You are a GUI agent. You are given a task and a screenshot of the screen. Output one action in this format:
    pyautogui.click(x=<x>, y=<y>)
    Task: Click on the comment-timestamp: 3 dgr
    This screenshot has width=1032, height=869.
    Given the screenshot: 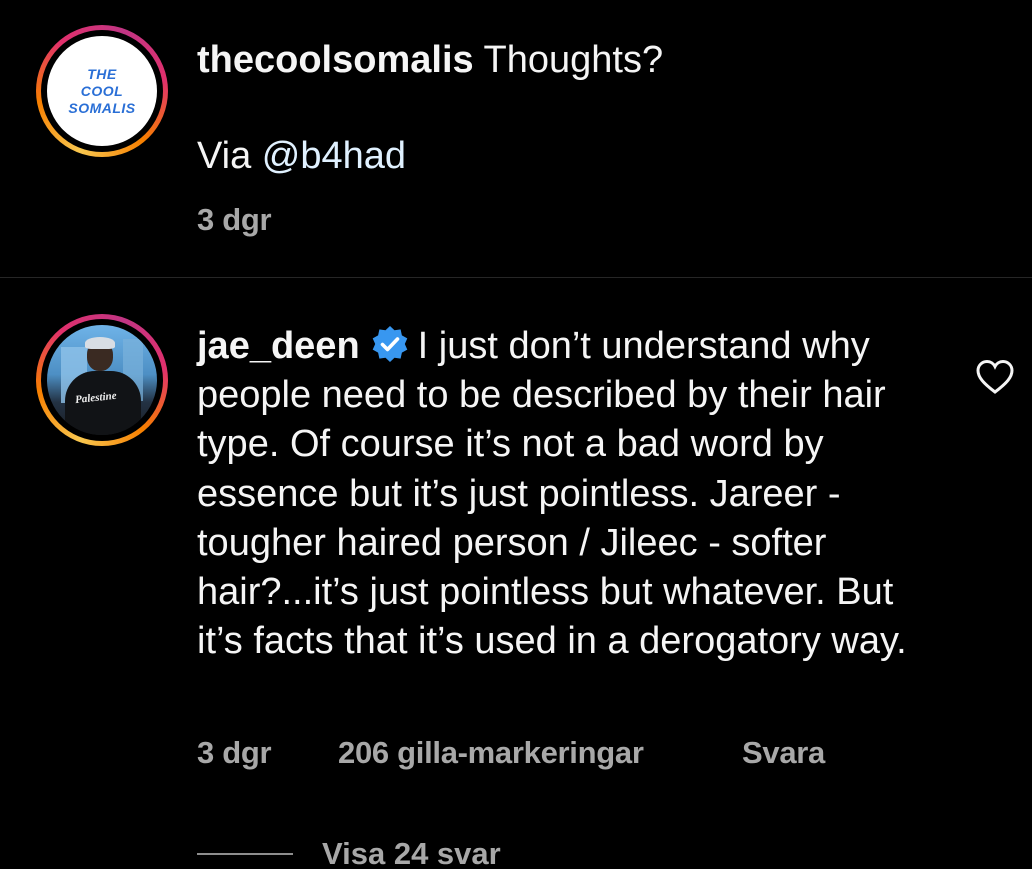 What is the action you would take?
    pyautogui.click(x=234, y=752)
    